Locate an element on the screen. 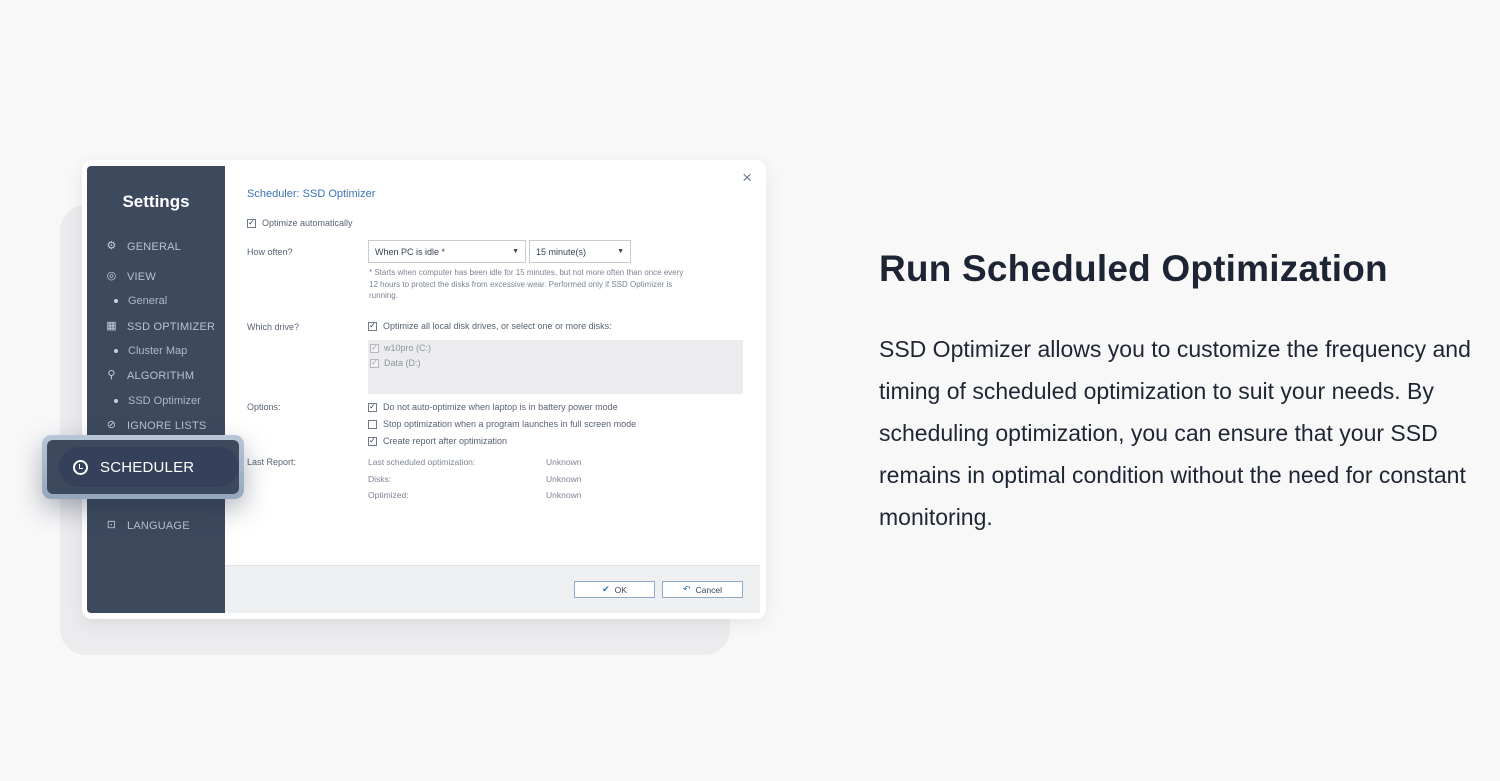  disk-label: Data (D:) is located at coordinates (402, 363).